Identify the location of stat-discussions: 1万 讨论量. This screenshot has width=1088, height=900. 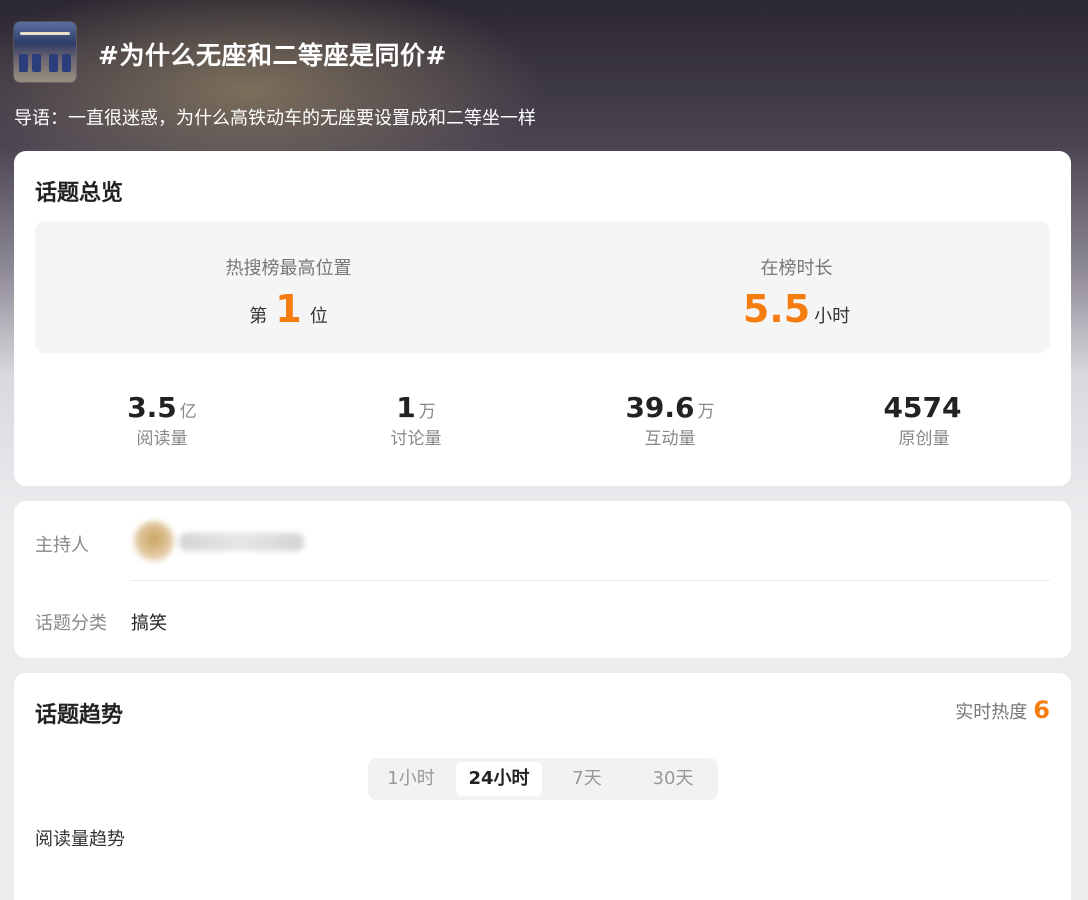
(416, 420).